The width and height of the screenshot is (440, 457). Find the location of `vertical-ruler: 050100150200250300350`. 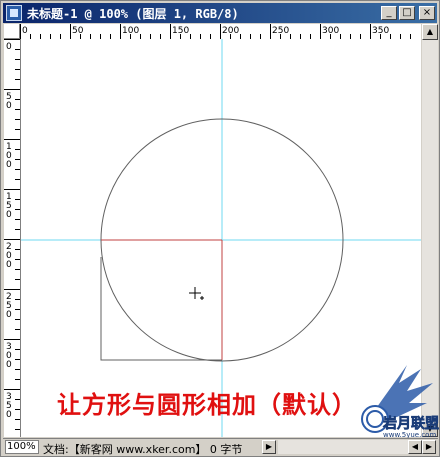

vertical-ruler: 050100150200250300350 is located at coordinates (12, 238).